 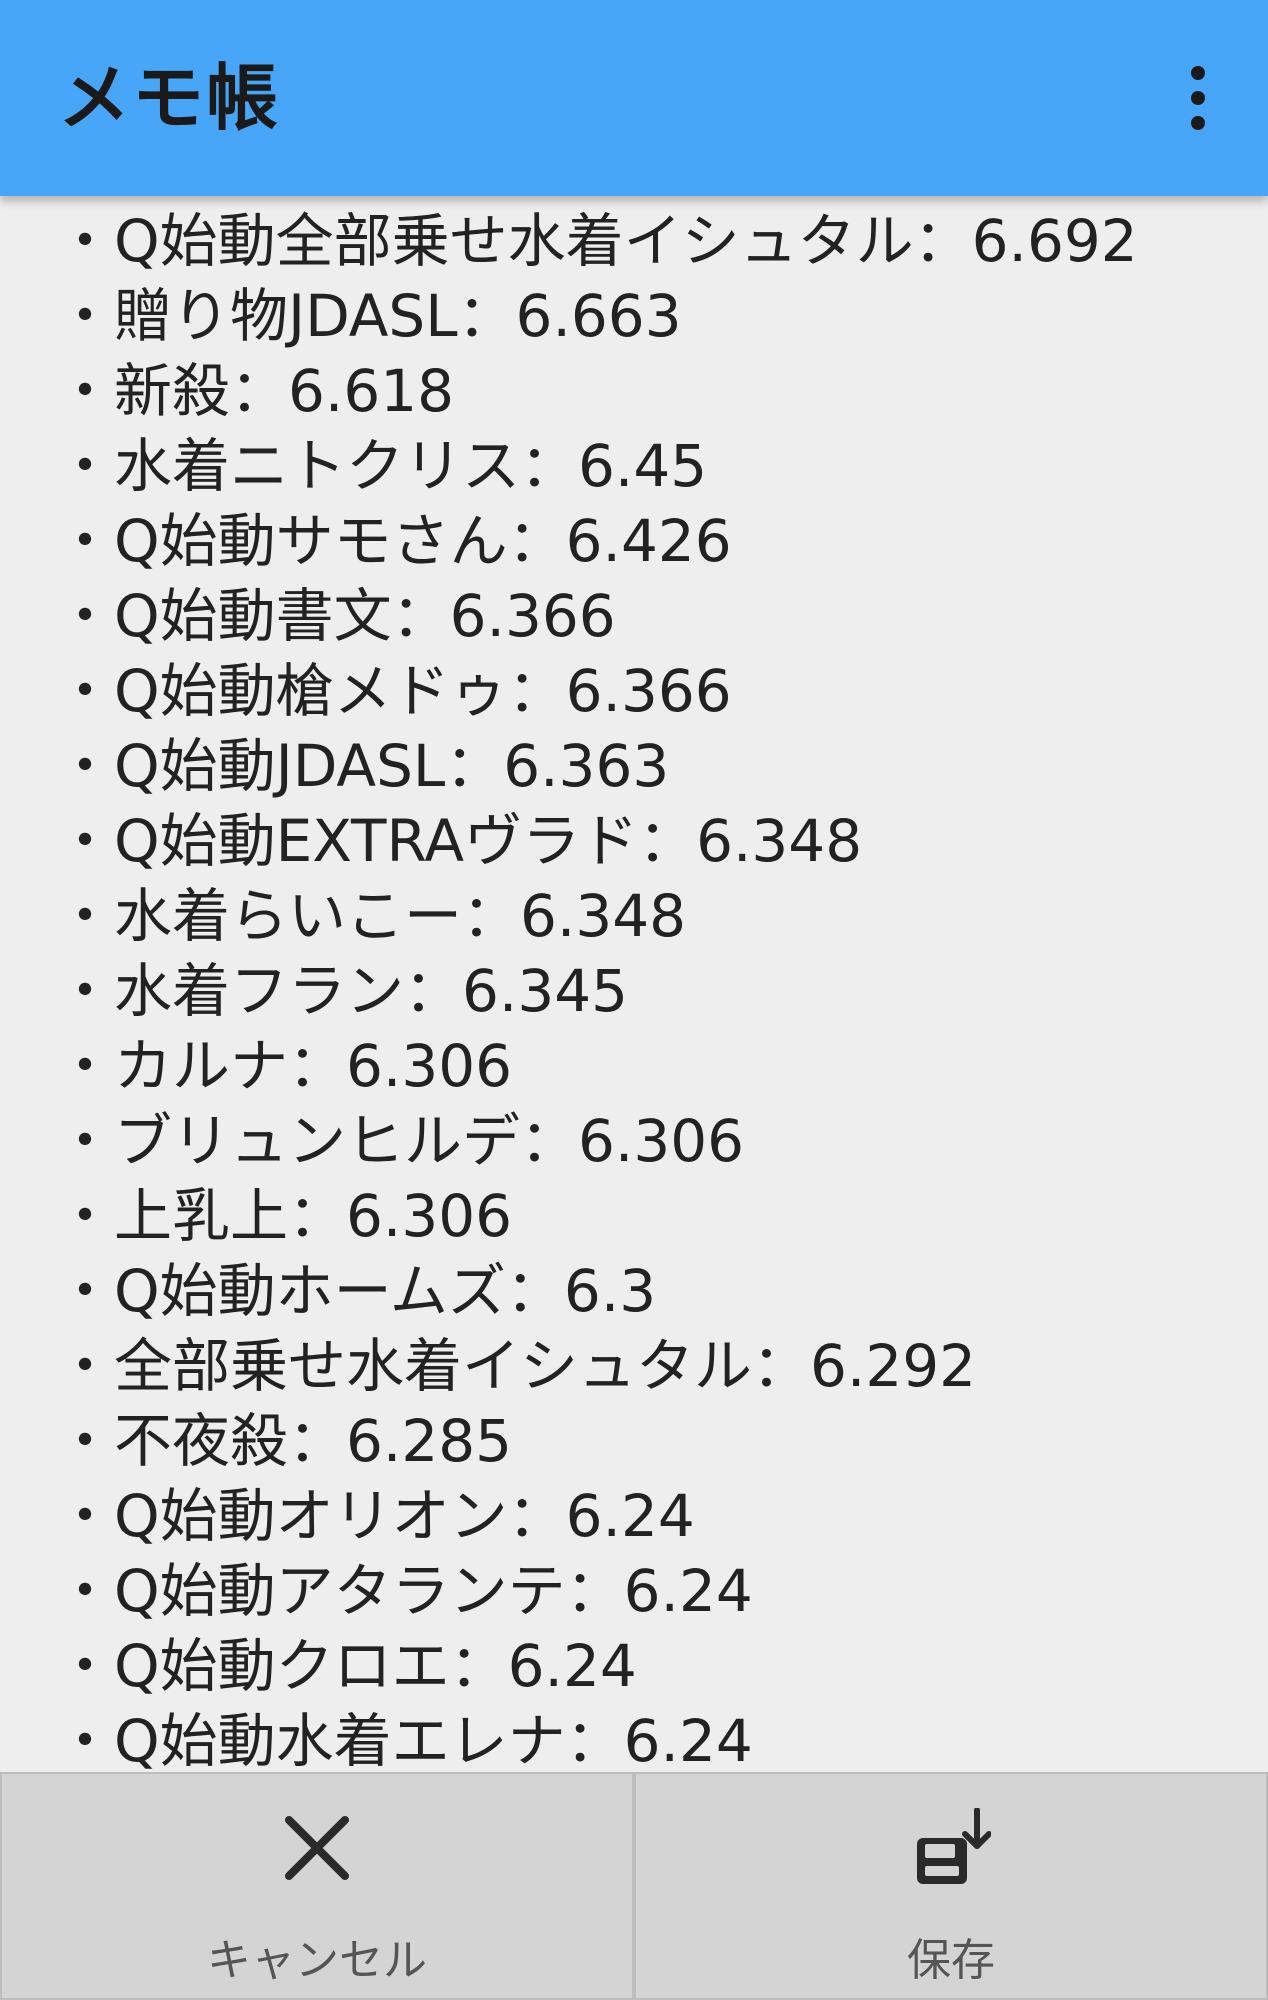 I want to click on close-icon, so click(x=317, y=1848).